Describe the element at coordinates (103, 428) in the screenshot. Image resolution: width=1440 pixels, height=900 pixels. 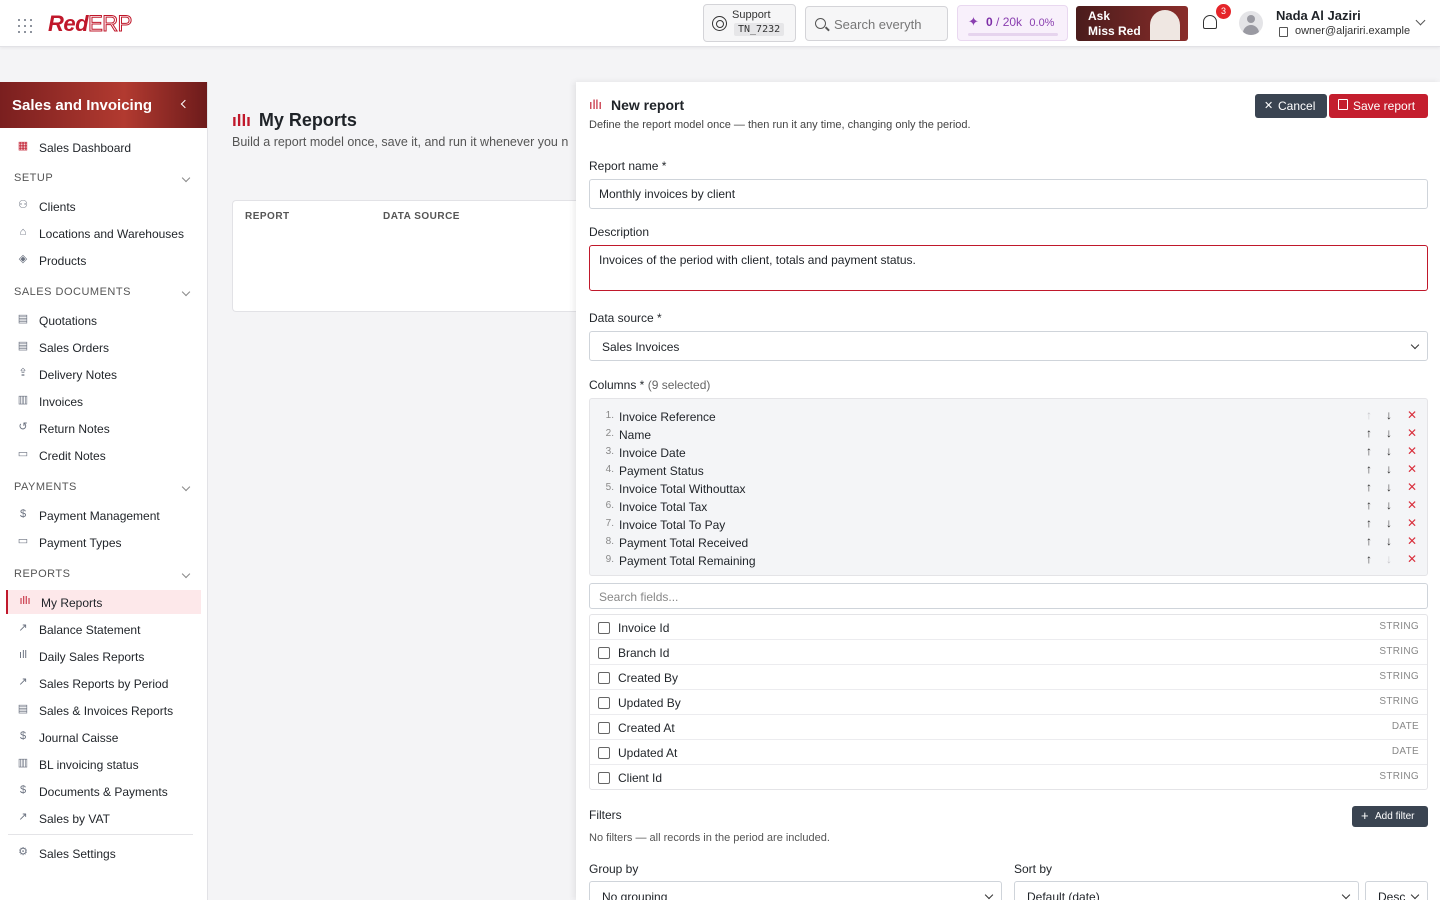
I see `sidebar-item-return-notes: ↺ Return Notes` at that location.